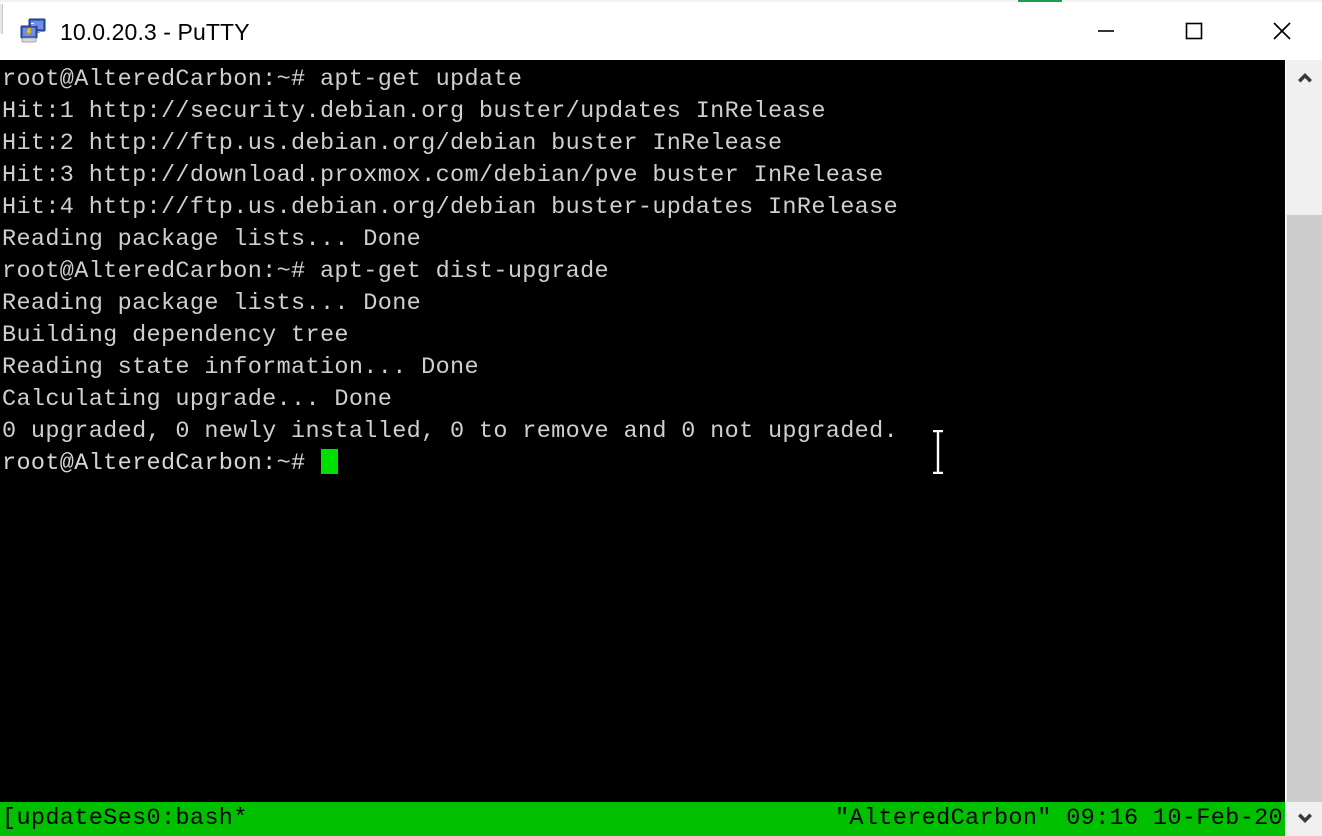  Describe the element at coordinates (1106, 31) in the screenshot. I see `minimize-button` at that location.